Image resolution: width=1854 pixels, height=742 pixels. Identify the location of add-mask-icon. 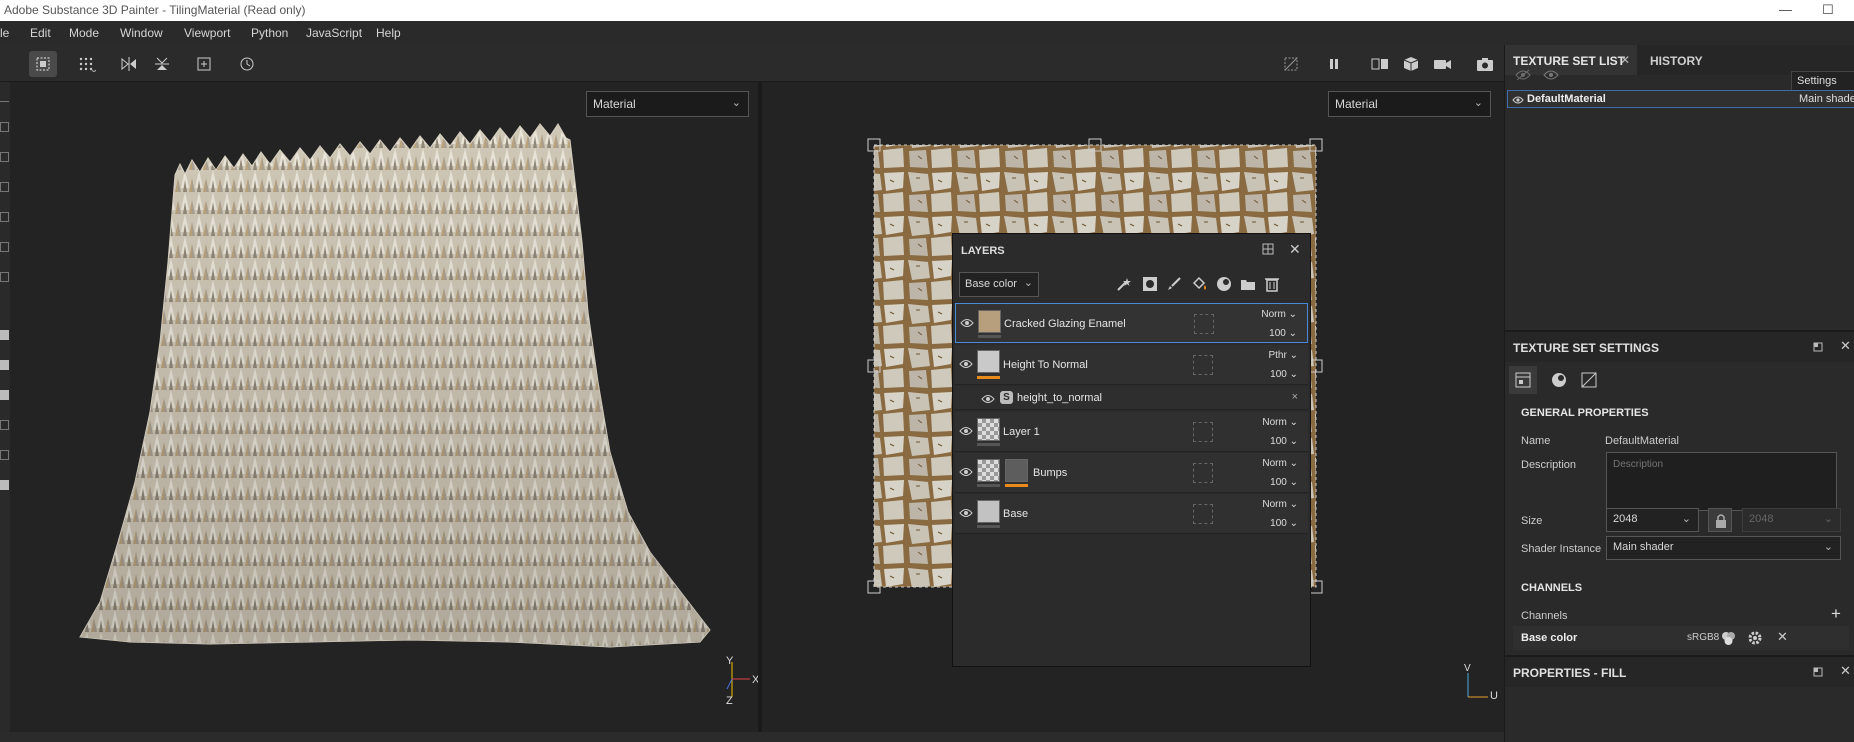
(1150, 285).